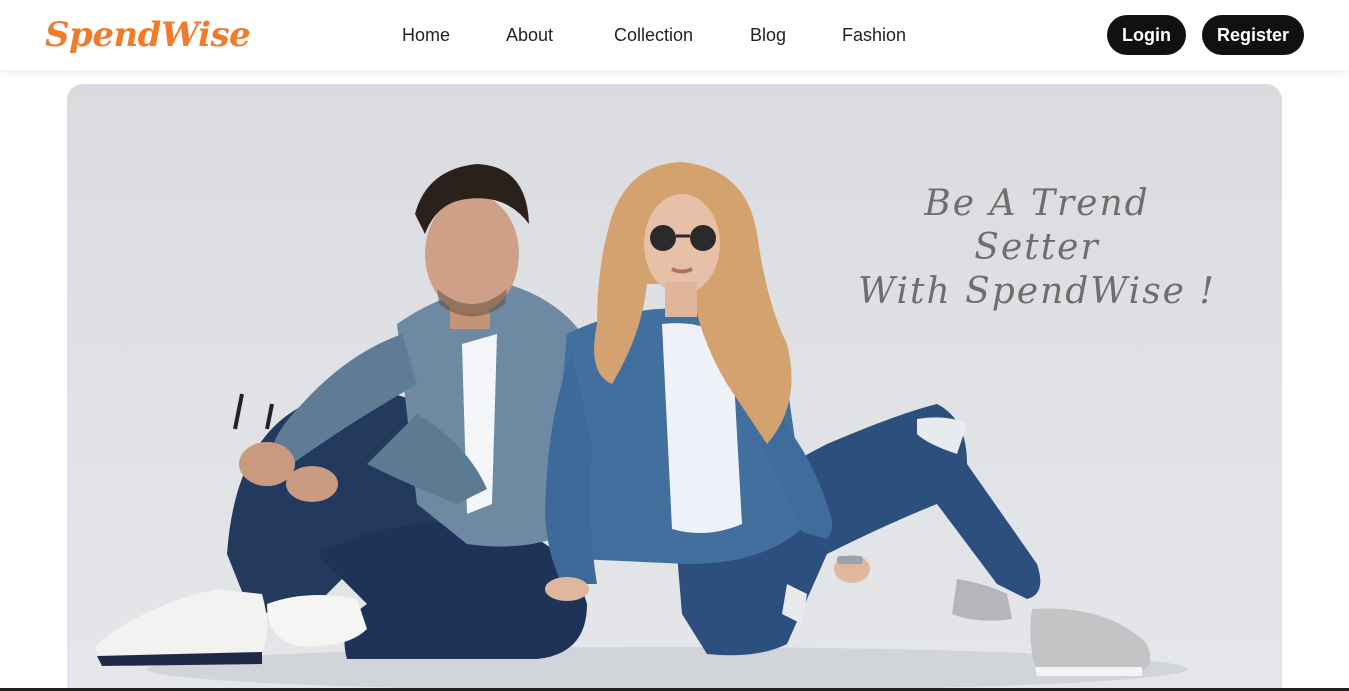 The height and width of the screenshot is (691, 1349). I want to click on hero-tagline: Be A Trend Setter With SpendWise !, so click(1037, 248).